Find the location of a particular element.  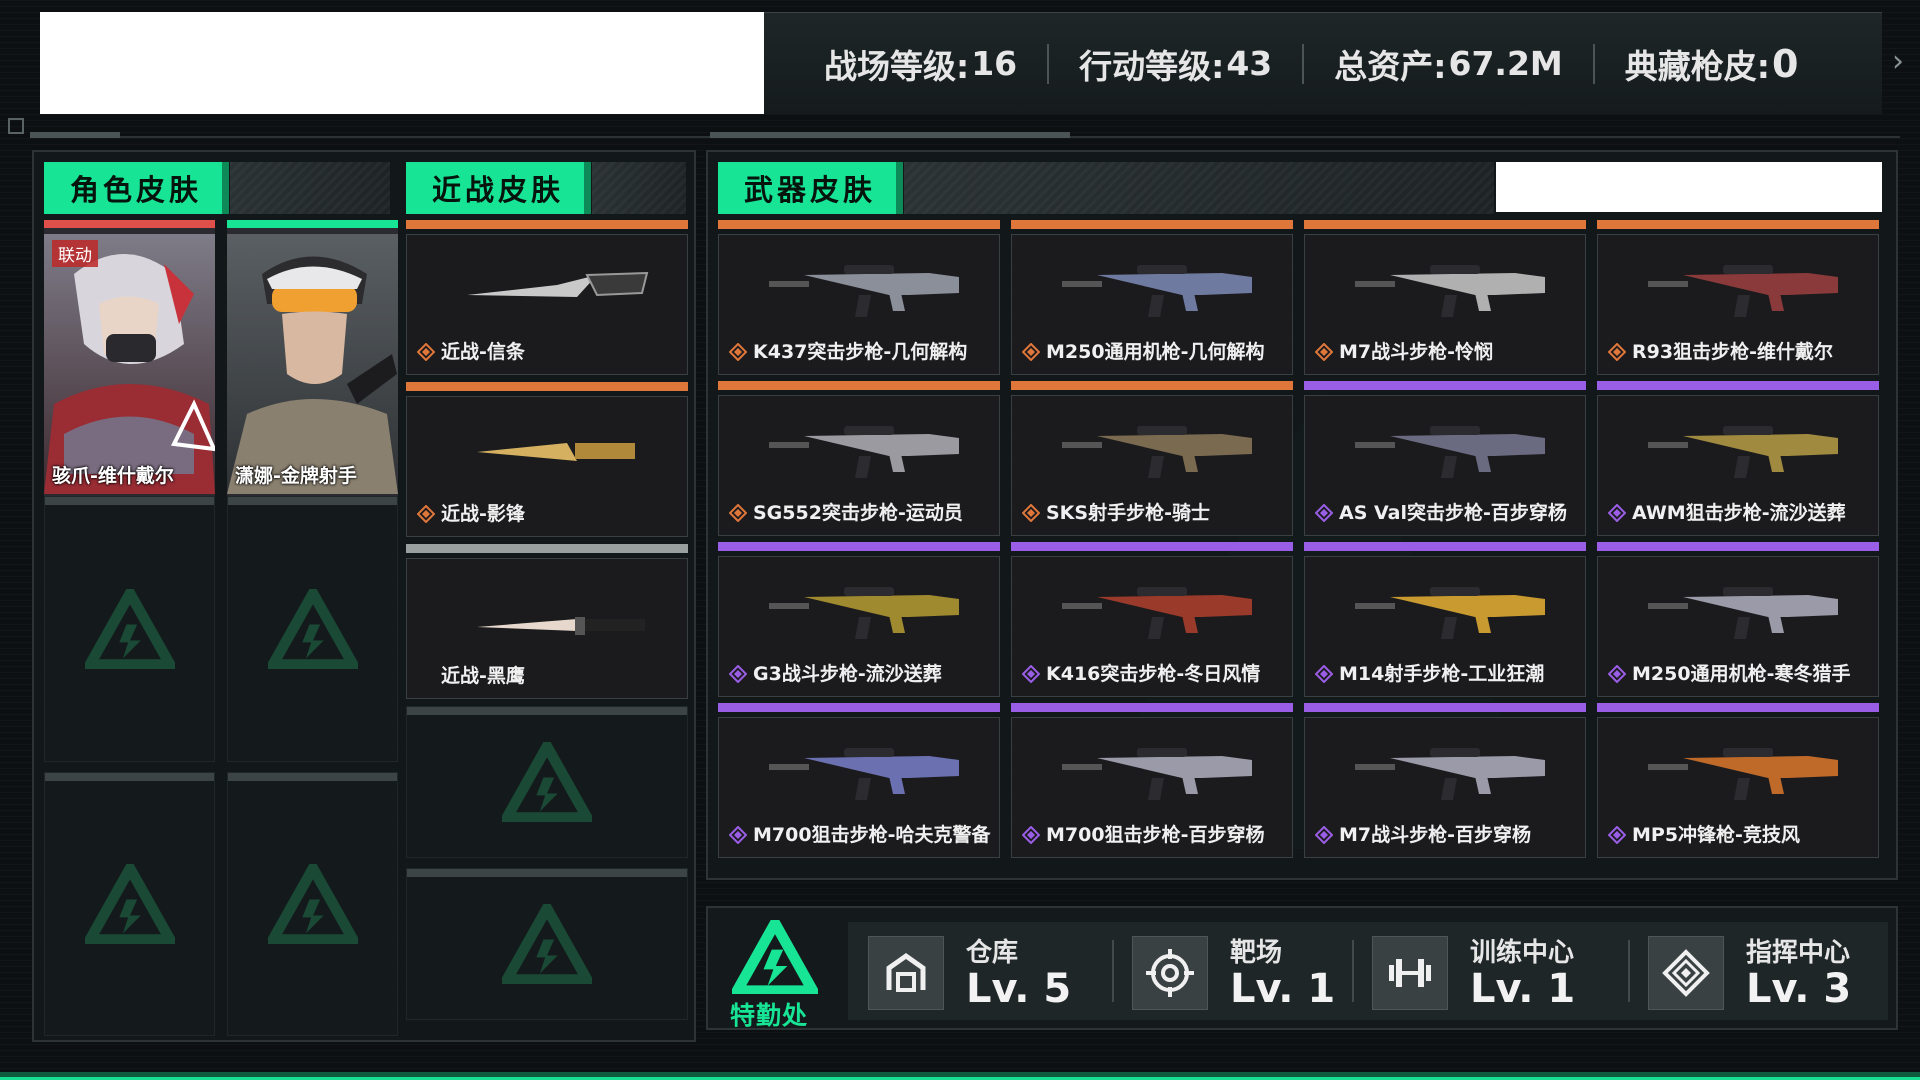

facility-warehouse: 仓库 Lv. 5 is located at coordinates (978, 971).